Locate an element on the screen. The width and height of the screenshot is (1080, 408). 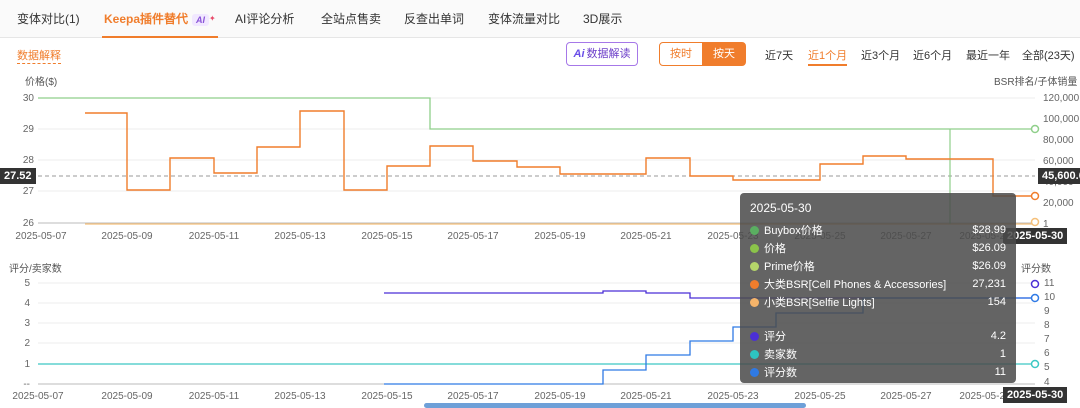
small-bsr-point is located at coordinates (1035, 222).